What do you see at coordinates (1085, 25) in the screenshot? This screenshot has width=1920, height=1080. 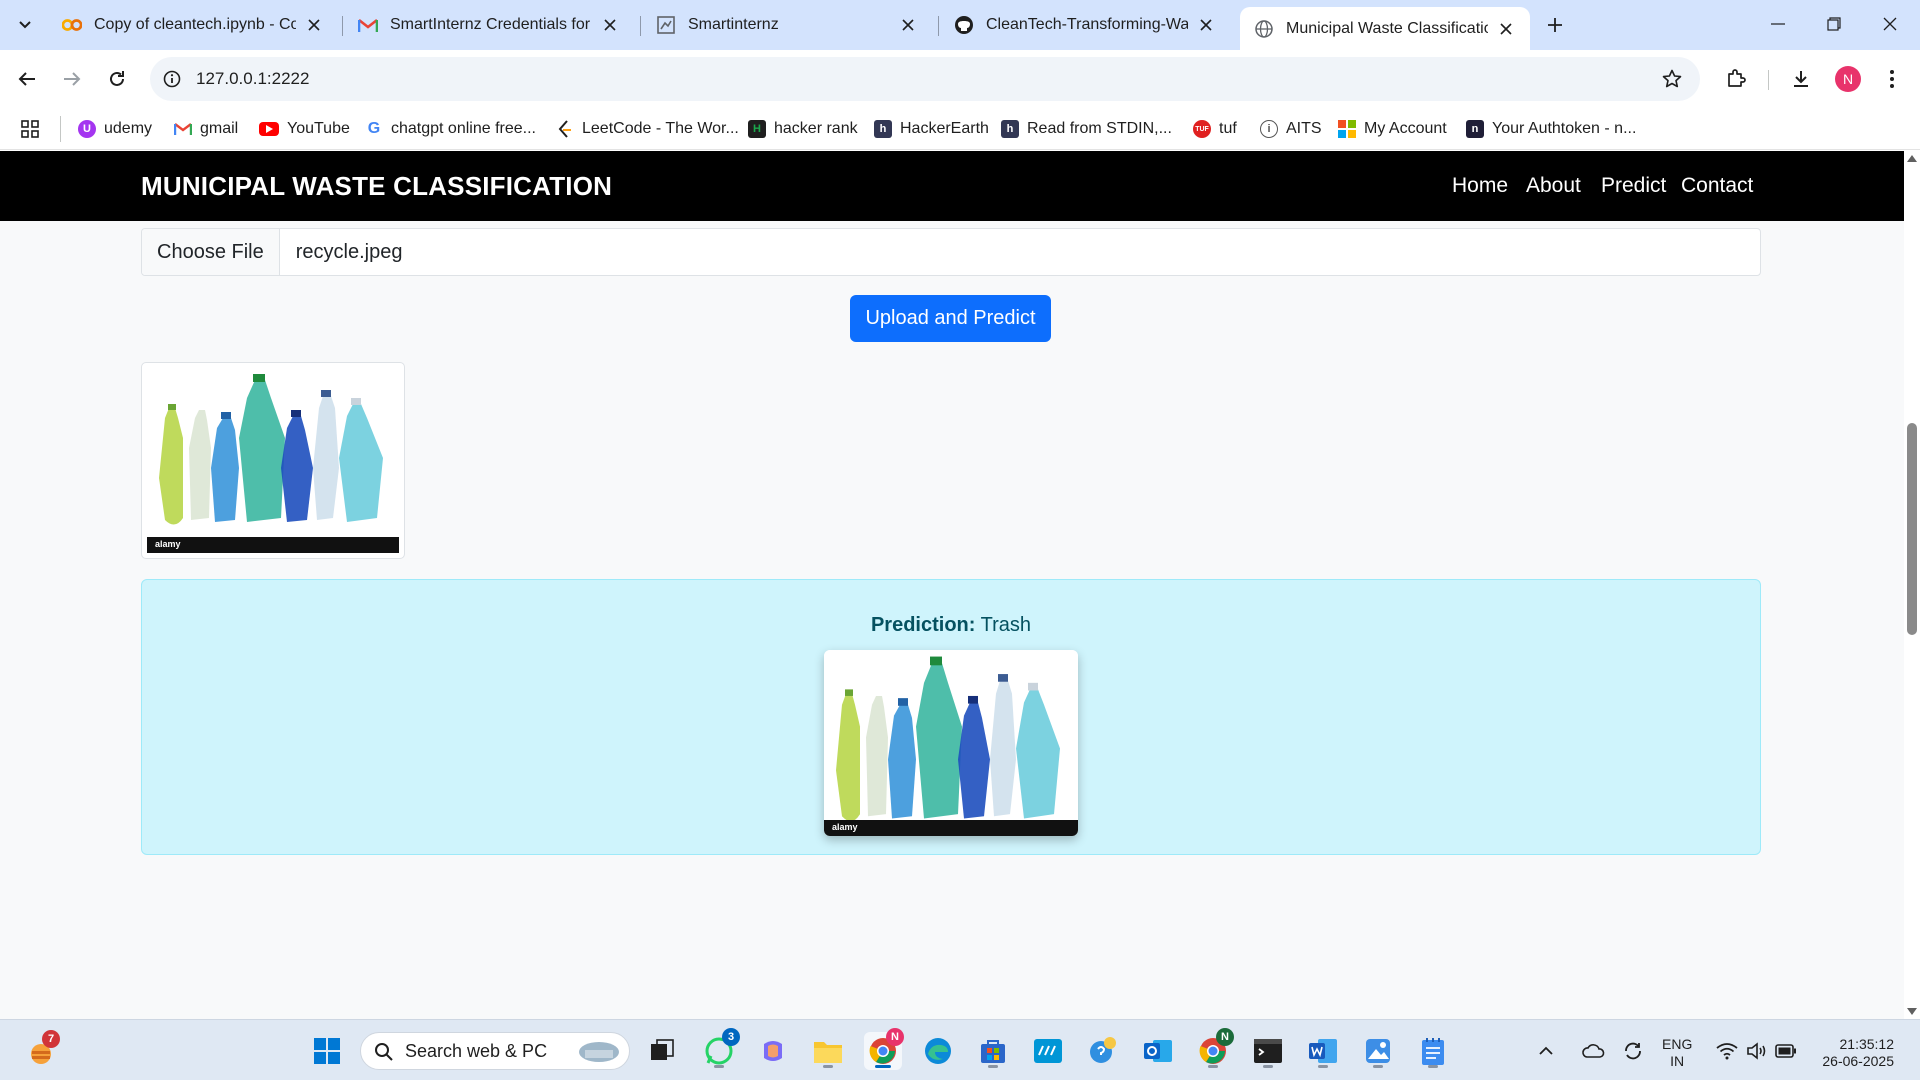 I see `tab-github: CleanTech-Transforming-Waste` at bounding box center [1085, 25].